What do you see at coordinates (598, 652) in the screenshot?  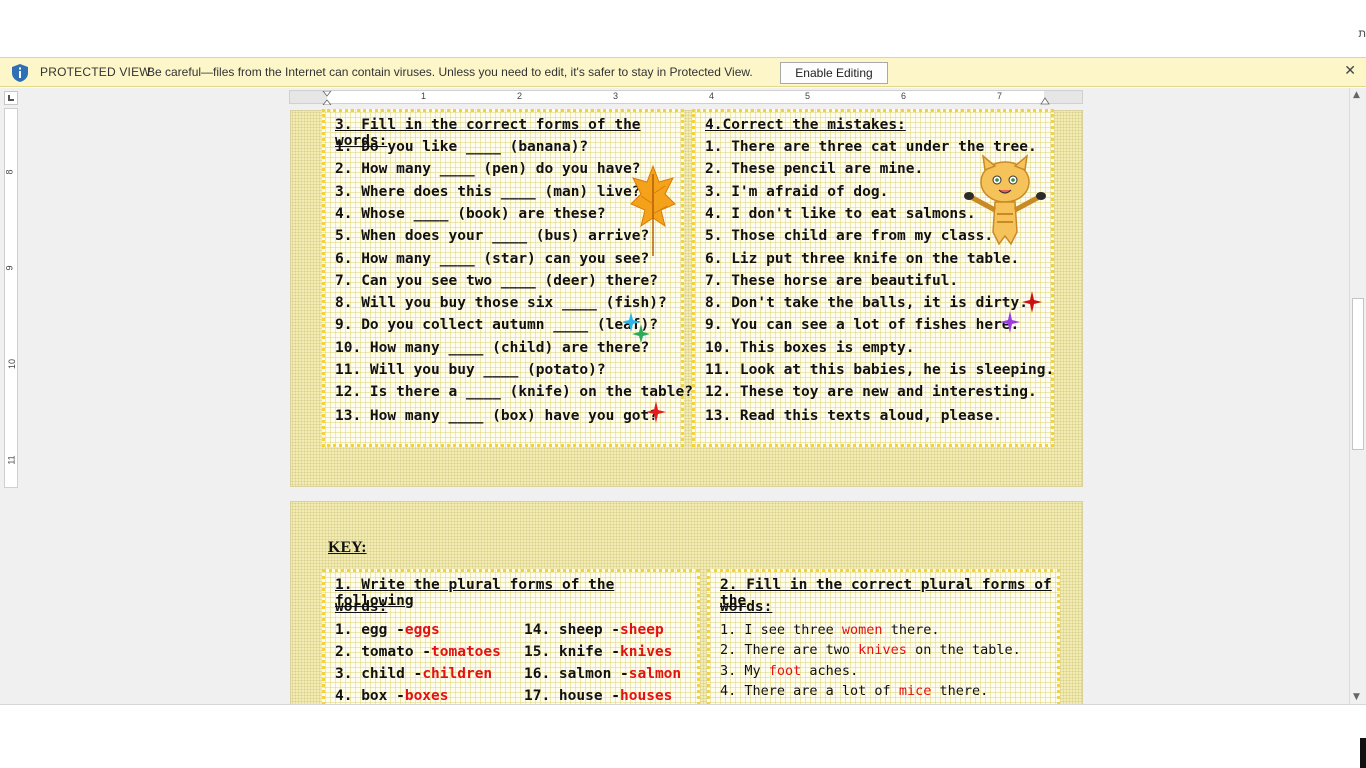 I see `list-item: 15. knife -knives` at bounding box center [598, 652].